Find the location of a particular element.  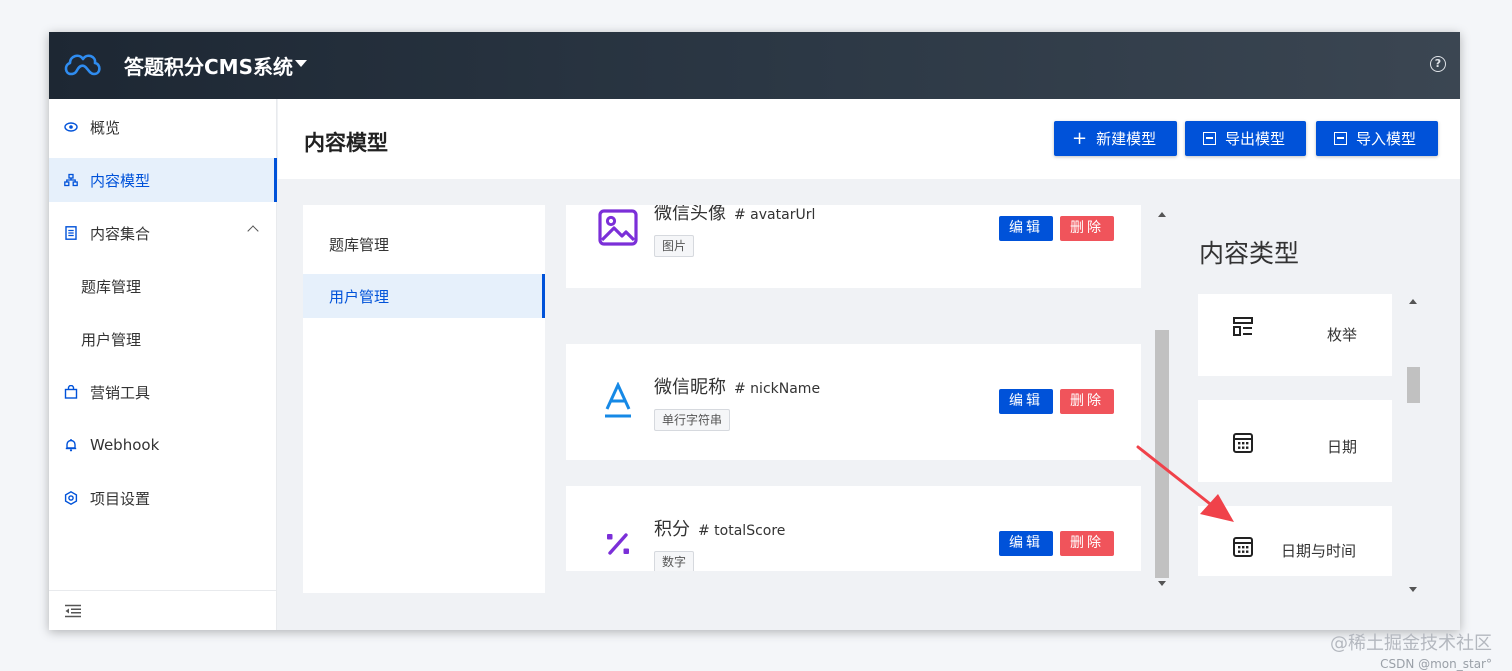

field-type-tag: 数字 is located at coordinates (674, 561).